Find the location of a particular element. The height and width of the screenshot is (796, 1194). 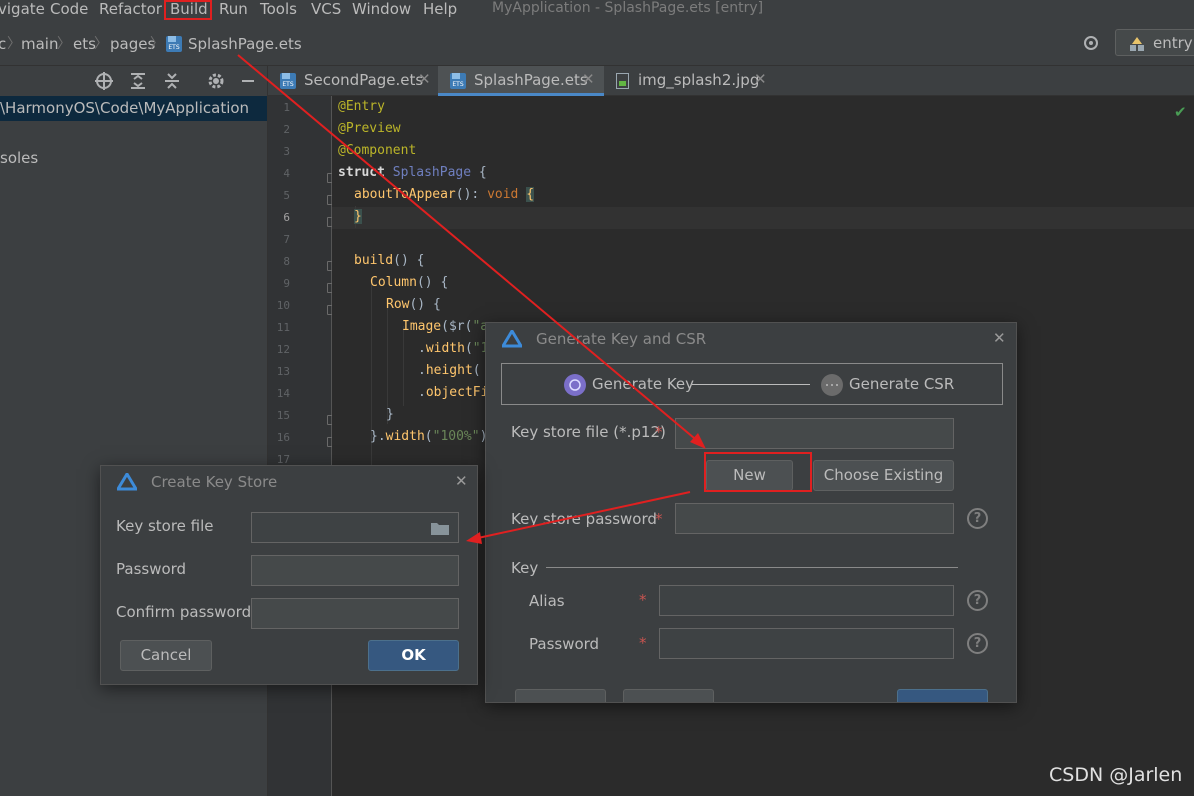

annotation-arrow-line is located at coordinates (584, 515).